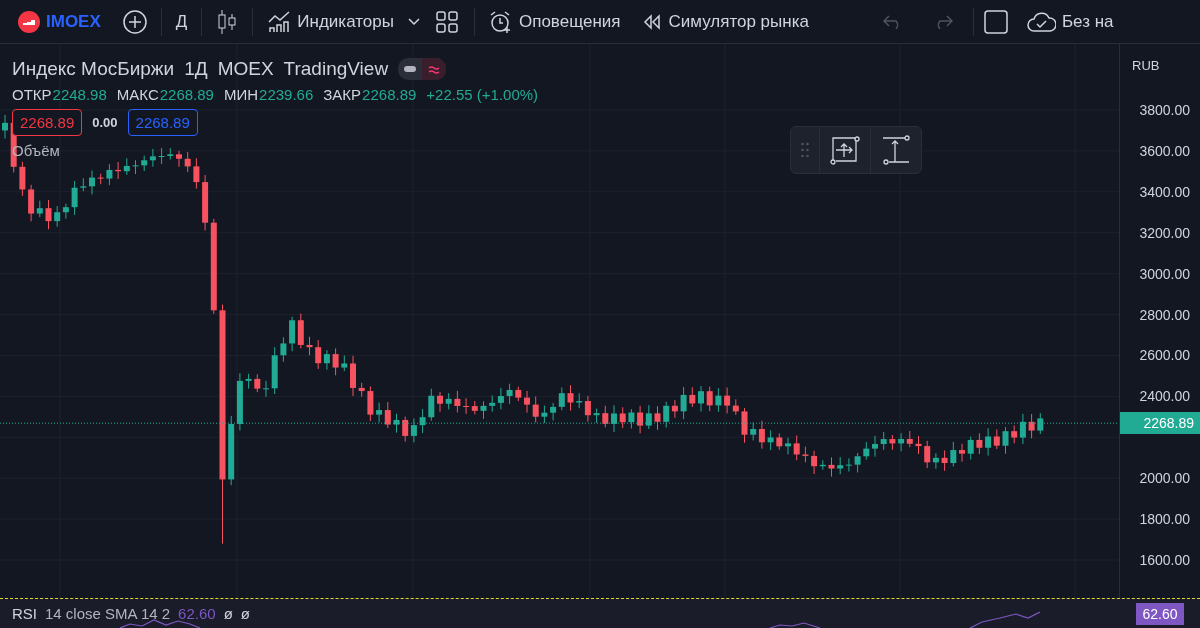 The image size is (1200, 628). Describe the element at coordinates (29, 21) in the screenshot. I see `logo-icon` at that location.